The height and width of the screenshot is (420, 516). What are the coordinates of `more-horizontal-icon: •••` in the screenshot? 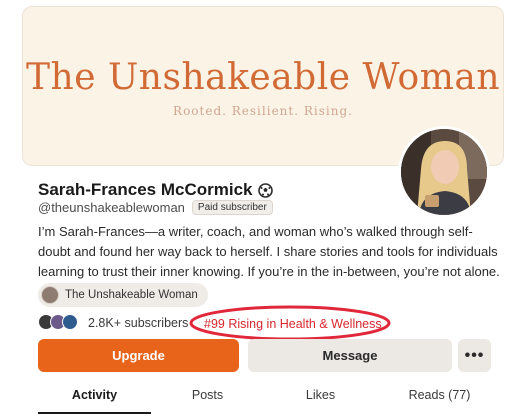 It's located at (474, 355).